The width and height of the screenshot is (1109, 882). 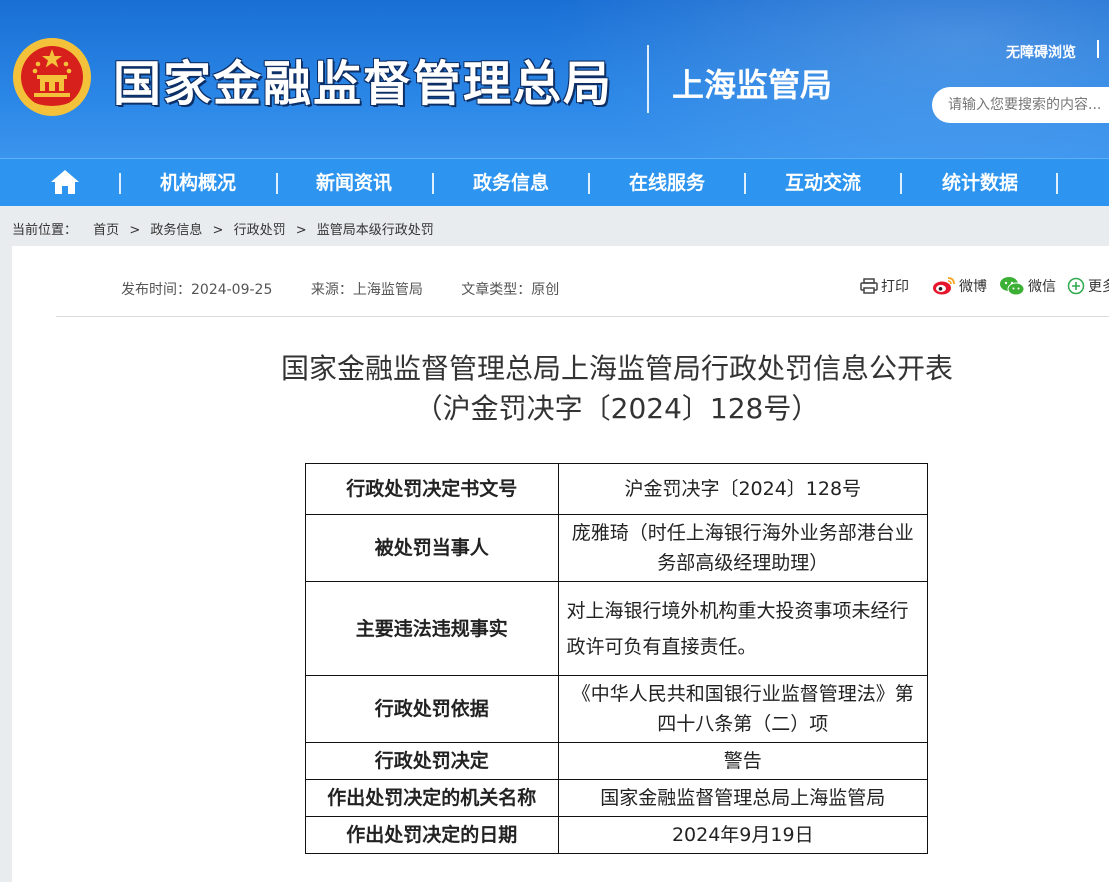 What do you see at coordinates (743, 628) in the screenshot?
I see `table-value: 对上海银行境外机构重大投资事项未经行政许可负有直接责任。` at bounding box center [743, 628].